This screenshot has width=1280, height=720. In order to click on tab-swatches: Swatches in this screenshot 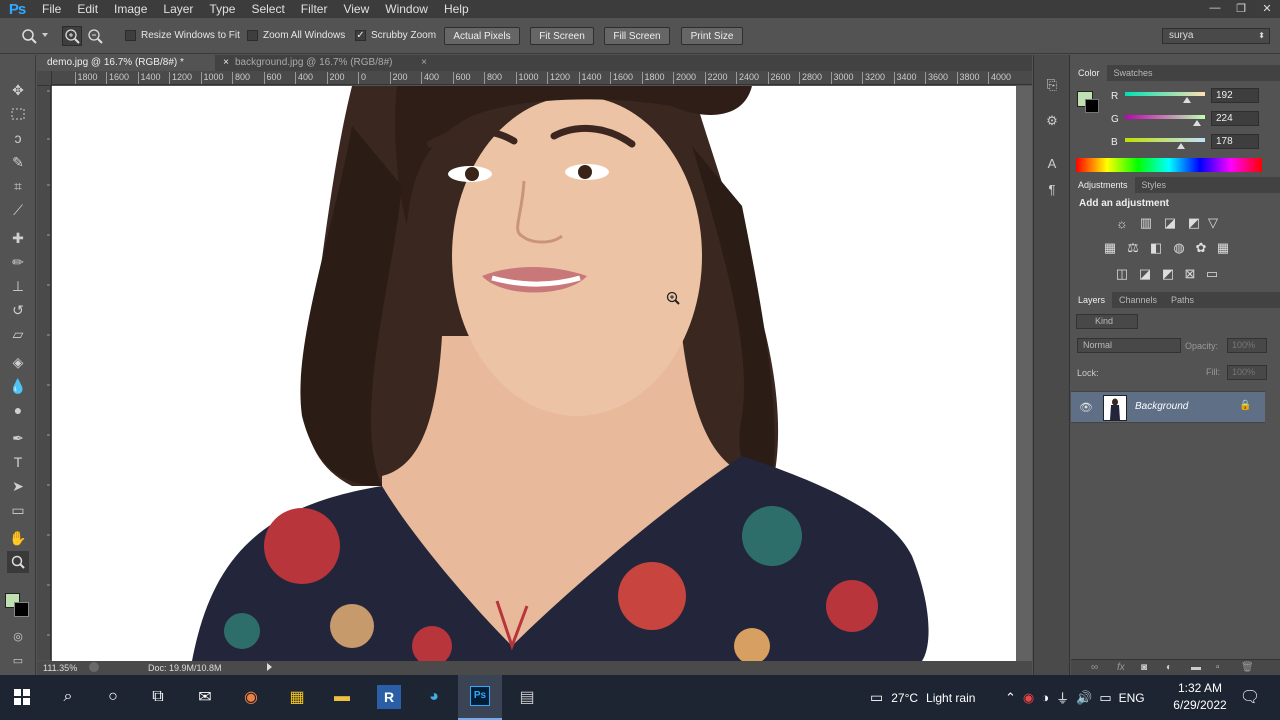, I will do `click(1133, 73)`.